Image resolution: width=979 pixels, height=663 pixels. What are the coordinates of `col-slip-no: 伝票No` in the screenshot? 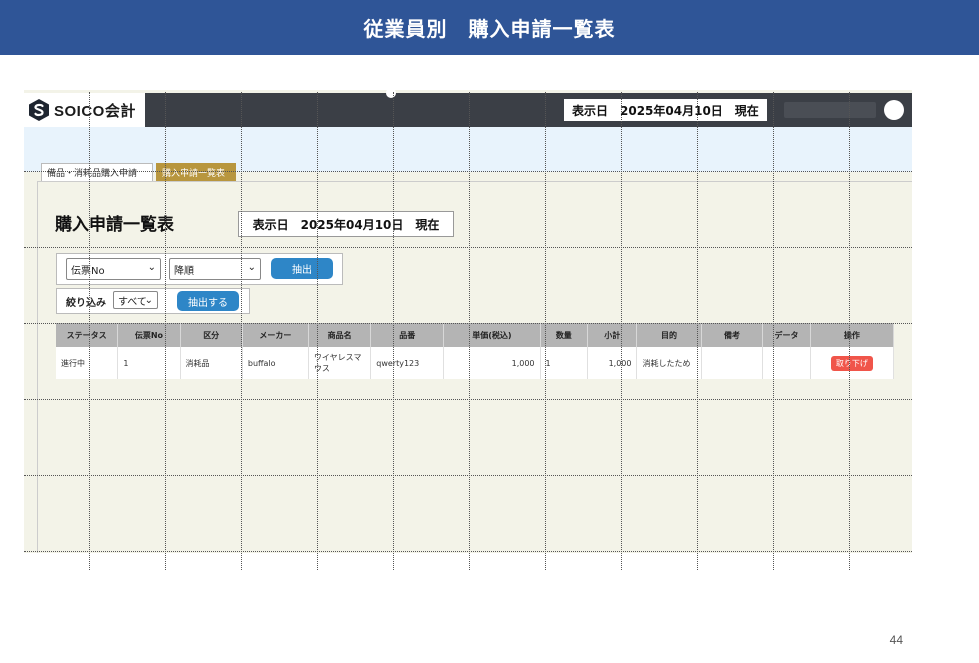 It's located at (149, 335).